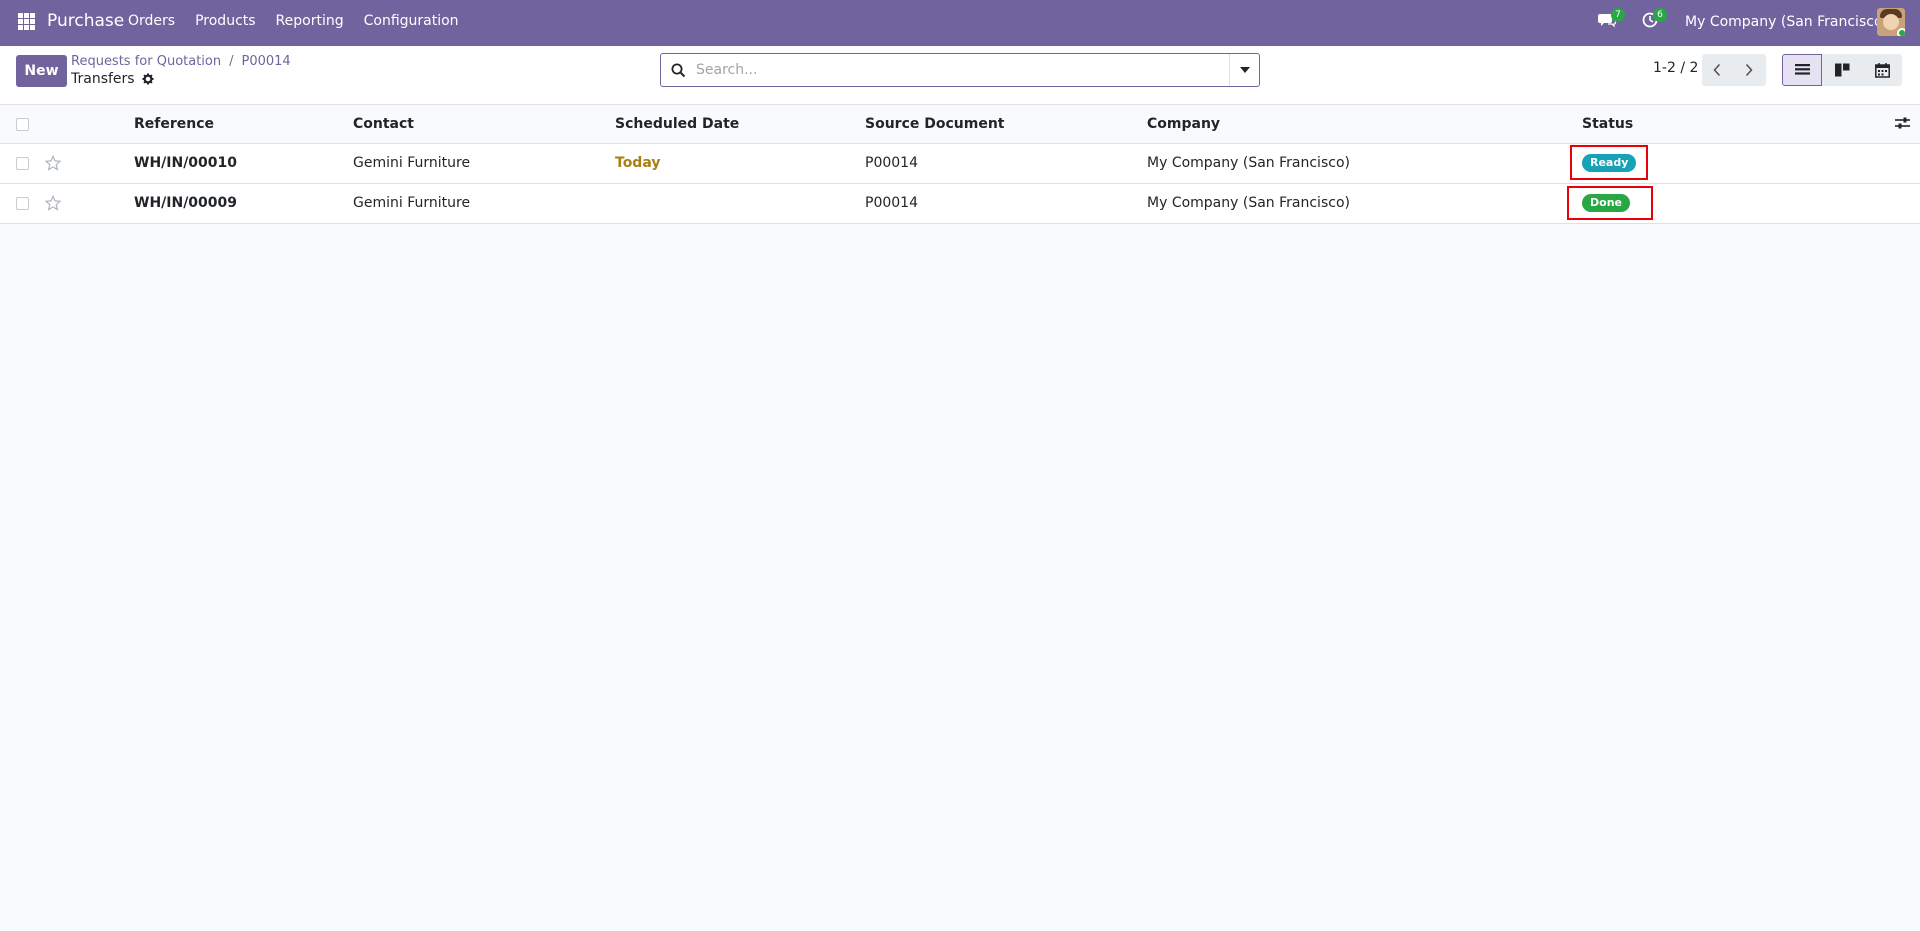  I want to click on caret-down-icon, so click(1245, 70).